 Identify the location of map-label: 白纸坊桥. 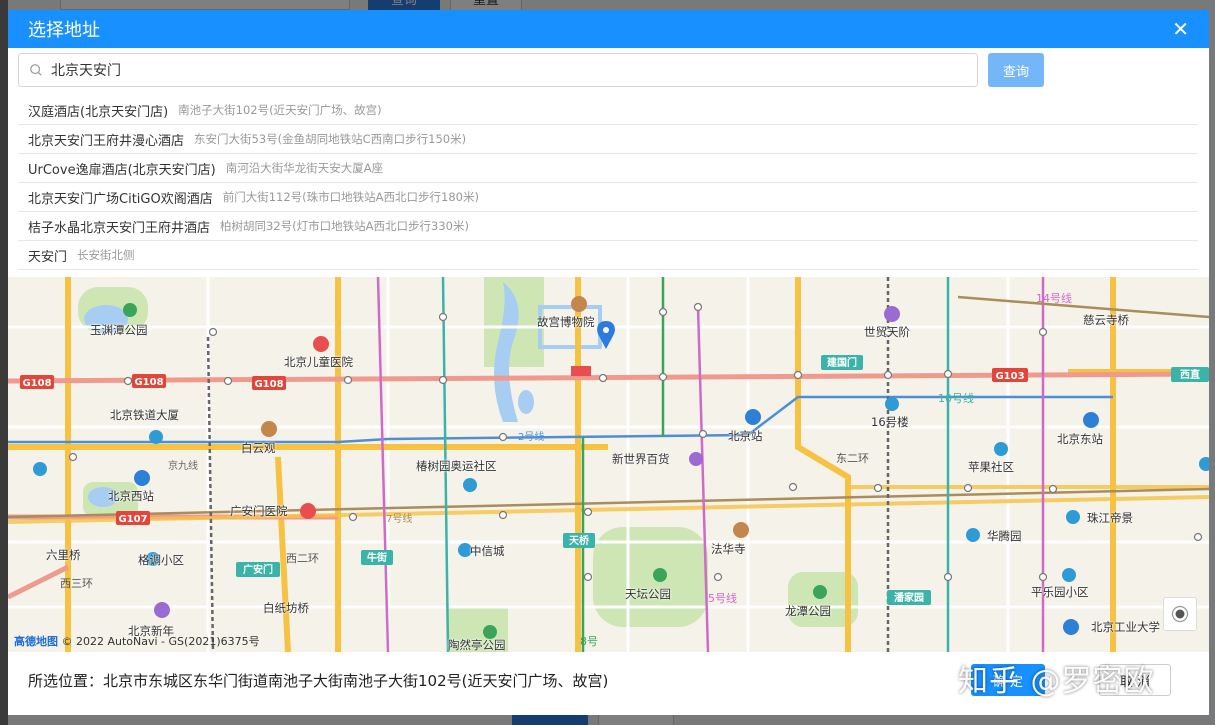
(286, 608).